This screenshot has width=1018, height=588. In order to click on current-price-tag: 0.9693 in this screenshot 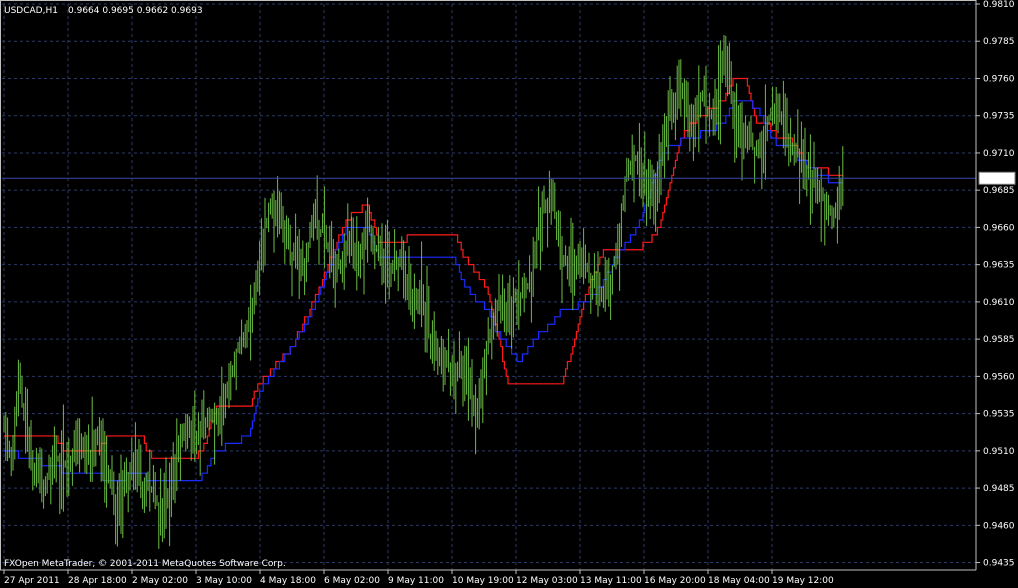, I will do `click(997, 178)`.